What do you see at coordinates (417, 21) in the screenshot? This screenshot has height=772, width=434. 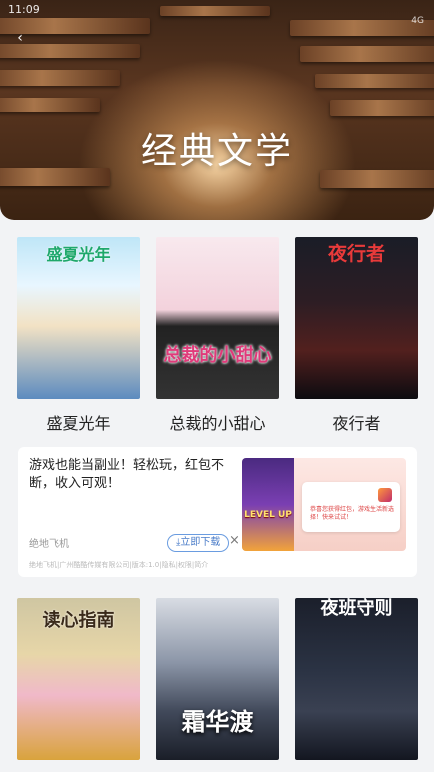 I see `status-network: 4G` at bounding box center [417, 21].